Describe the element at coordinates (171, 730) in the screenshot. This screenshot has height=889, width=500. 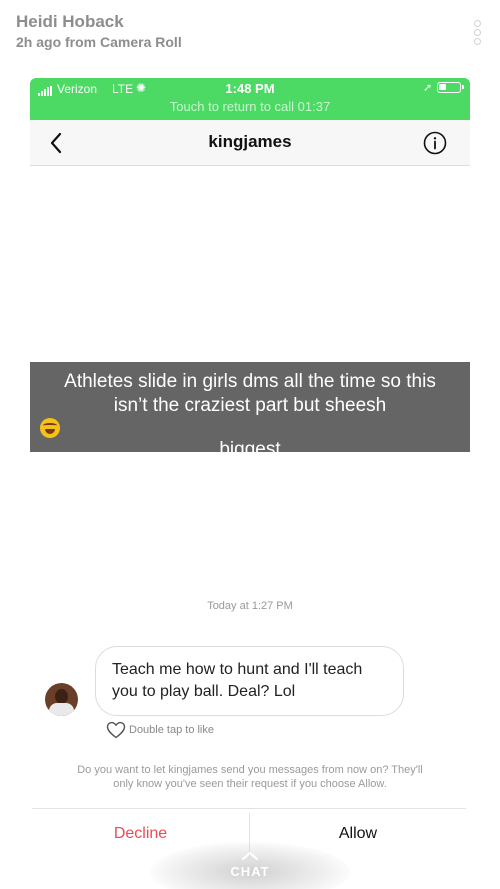
I see `like-hint-text: Double tap to like` at that location.